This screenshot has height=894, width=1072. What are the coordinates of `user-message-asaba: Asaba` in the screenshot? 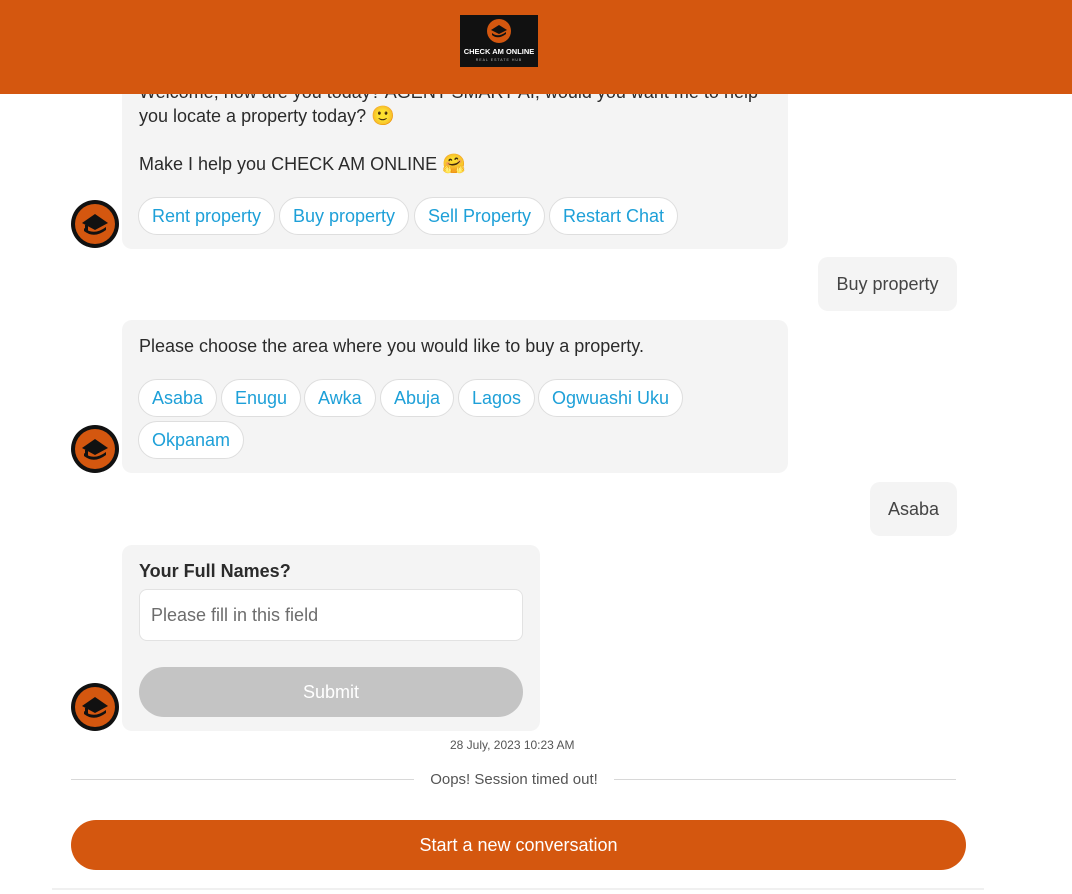 It's located at (913, 509).